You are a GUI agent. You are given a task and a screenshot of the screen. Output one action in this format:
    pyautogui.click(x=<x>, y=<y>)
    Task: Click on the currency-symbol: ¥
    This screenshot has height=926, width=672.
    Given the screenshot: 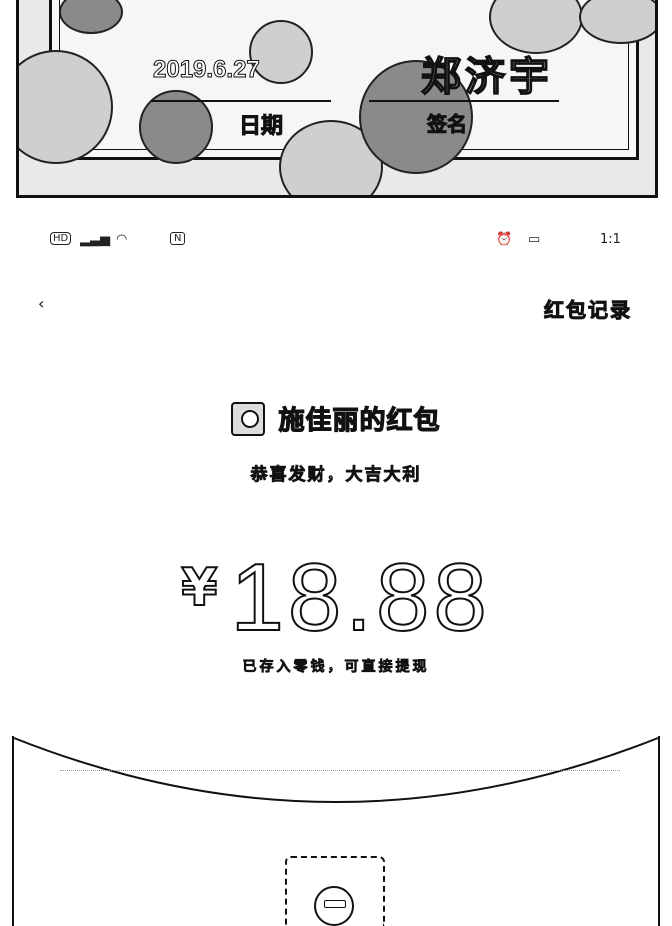 What is the action you would take?
    pyautogui.click(x=199, y=588)
    